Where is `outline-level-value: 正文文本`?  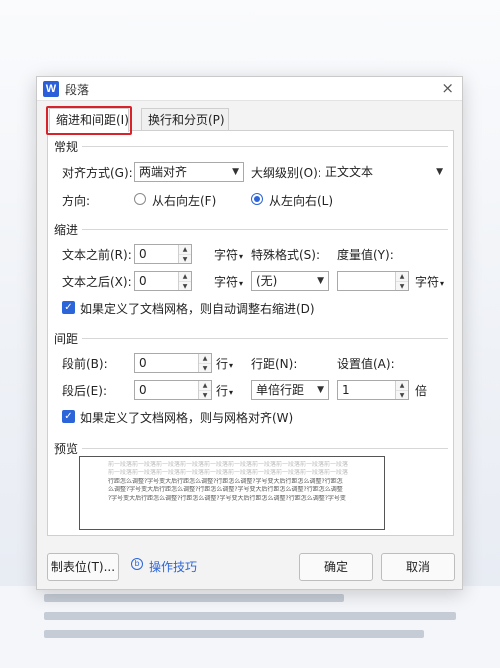 outline-level-value: 正文文本 is located at coordinates (349, 172).